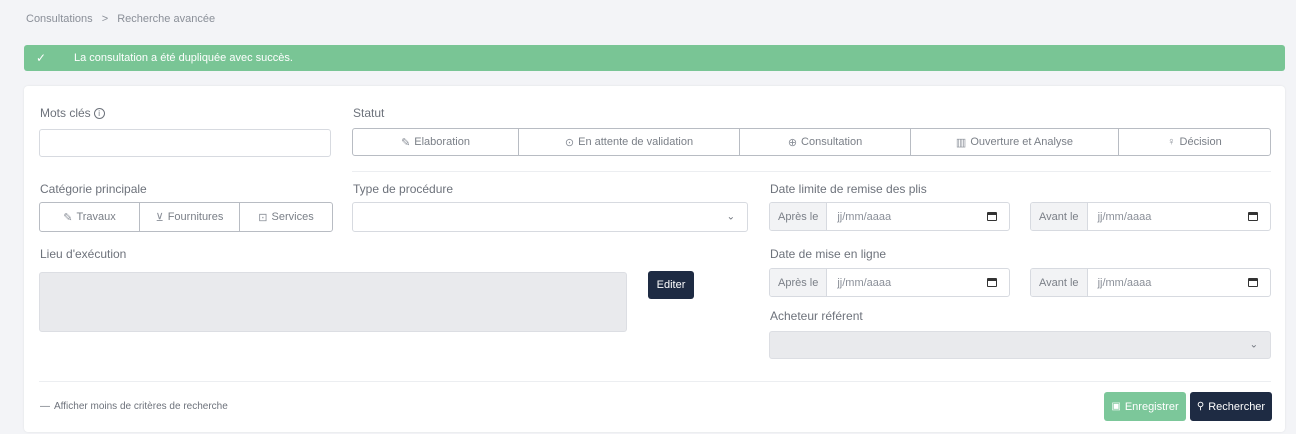 The height and width of the screenshot is (434, 1296). I want to click on search-icon: ⚲, so click(1200, 406).